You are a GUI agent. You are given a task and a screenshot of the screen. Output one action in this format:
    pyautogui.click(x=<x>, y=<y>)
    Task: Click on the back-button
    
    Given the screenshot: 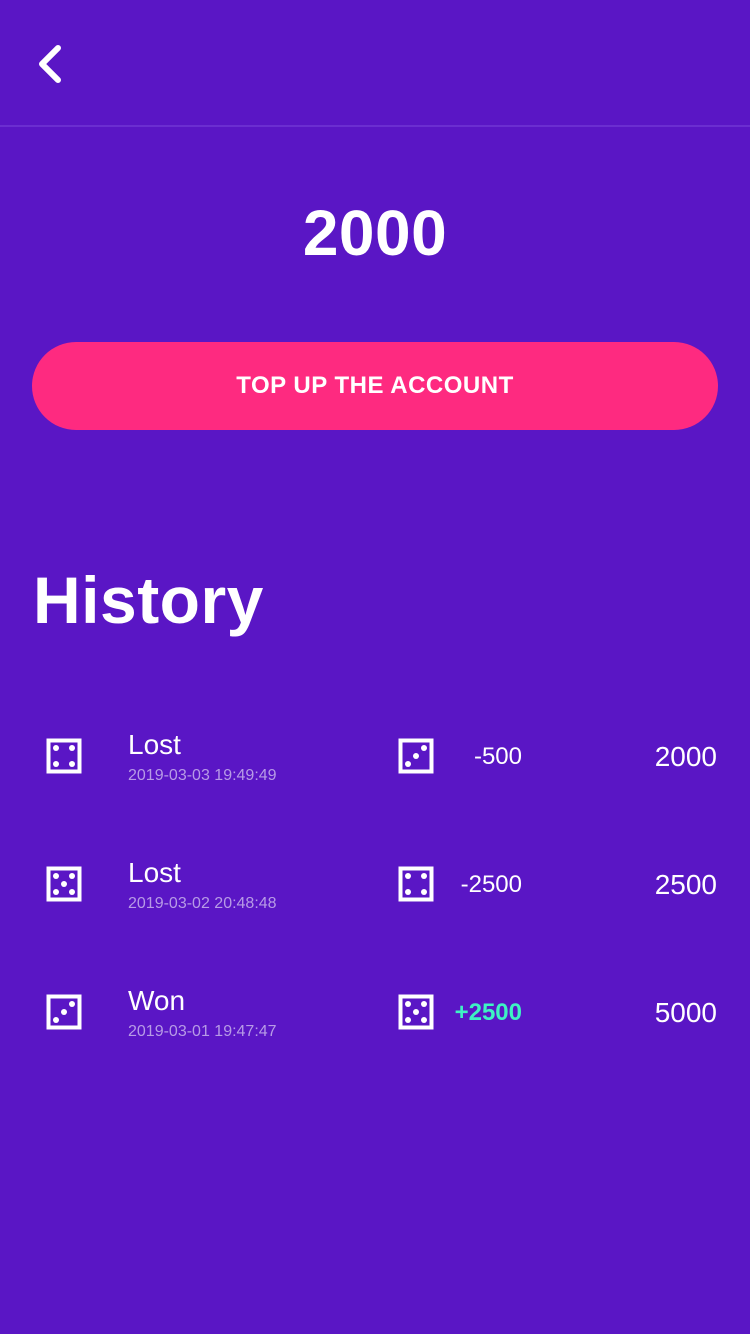 What is the action you would take?
    pyautogui.click(x=50, y=64)
    